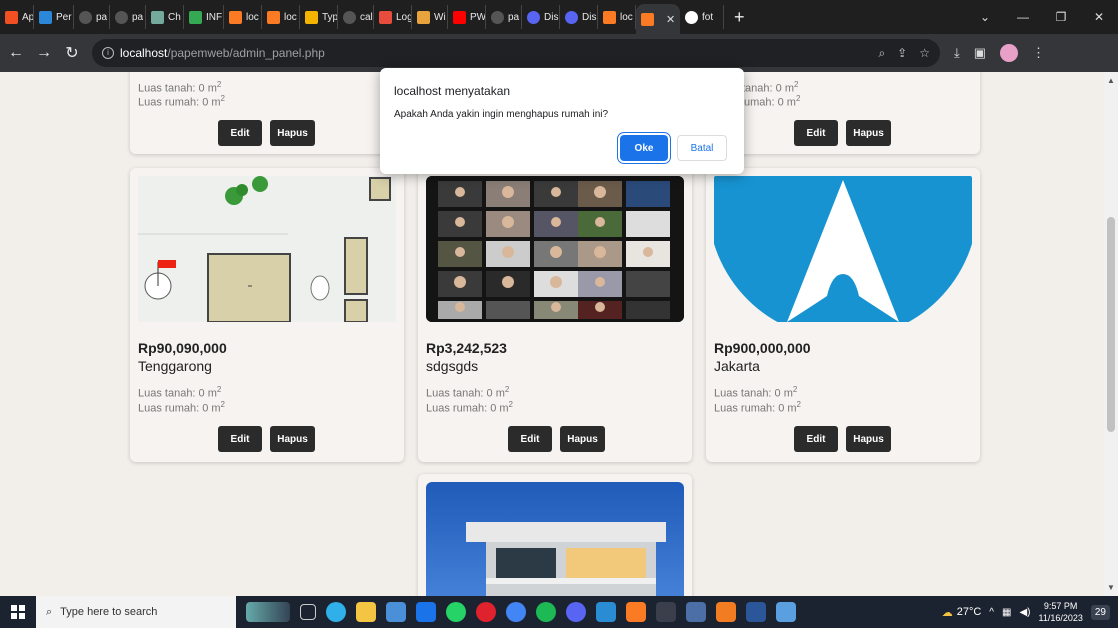 Image resolution: width=1118 pixels, height=628 pixels. What do you see at coordinates (396, 612) in the screenshot?
I see `store-icon` at bounding box center [396, 612].